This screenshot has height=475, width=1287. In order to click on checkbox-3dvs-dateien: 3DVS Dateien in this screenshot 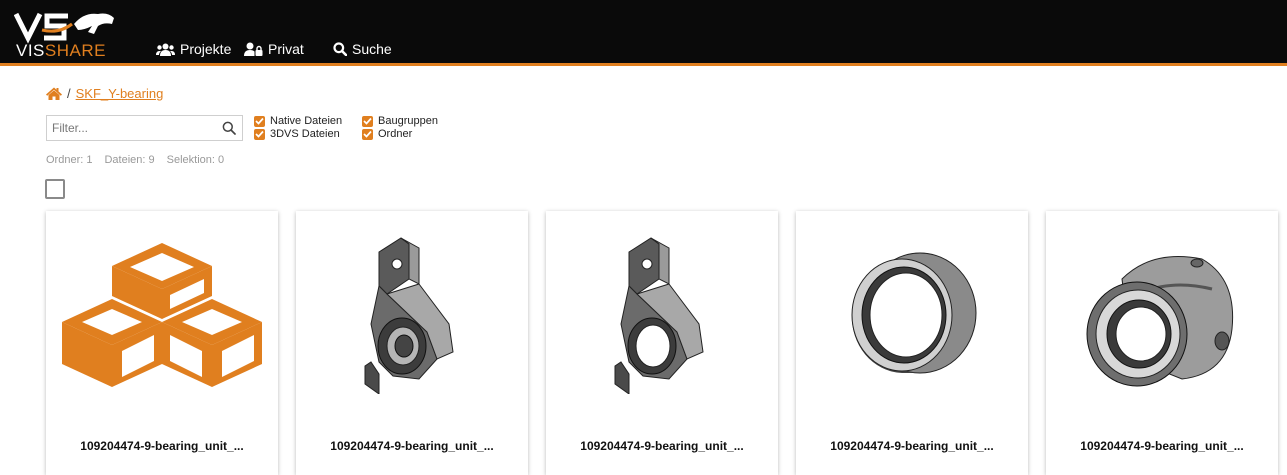, I will do `click(298, 134)`.